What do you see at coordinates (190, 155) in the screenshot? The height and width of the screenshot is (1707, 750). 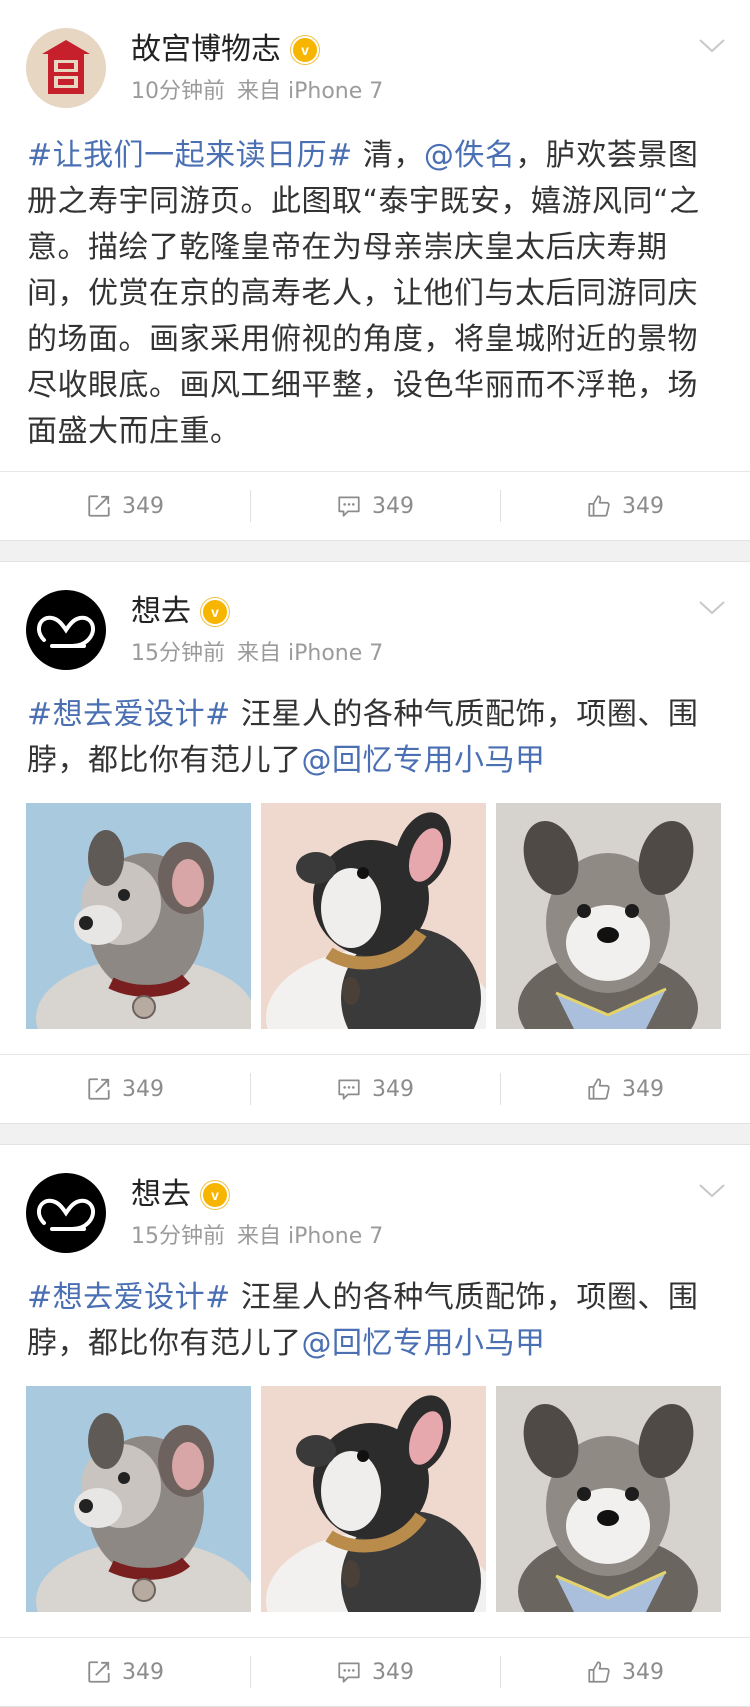 I see `hashtag-link: #让我们一起来读日历#` at bounding box center [190, 155].